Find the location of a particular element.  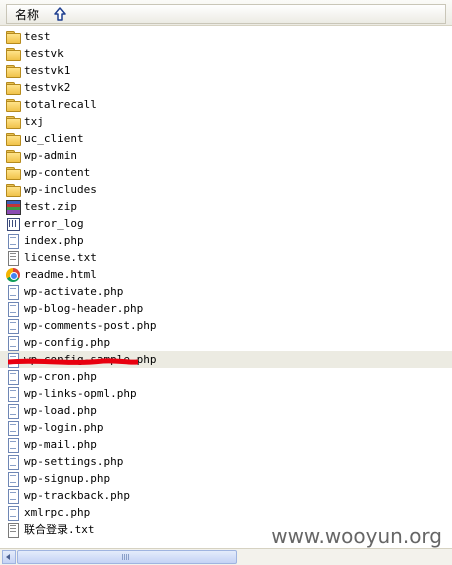

scroll-left-arrow-icon is located at coordinates (9, 557).